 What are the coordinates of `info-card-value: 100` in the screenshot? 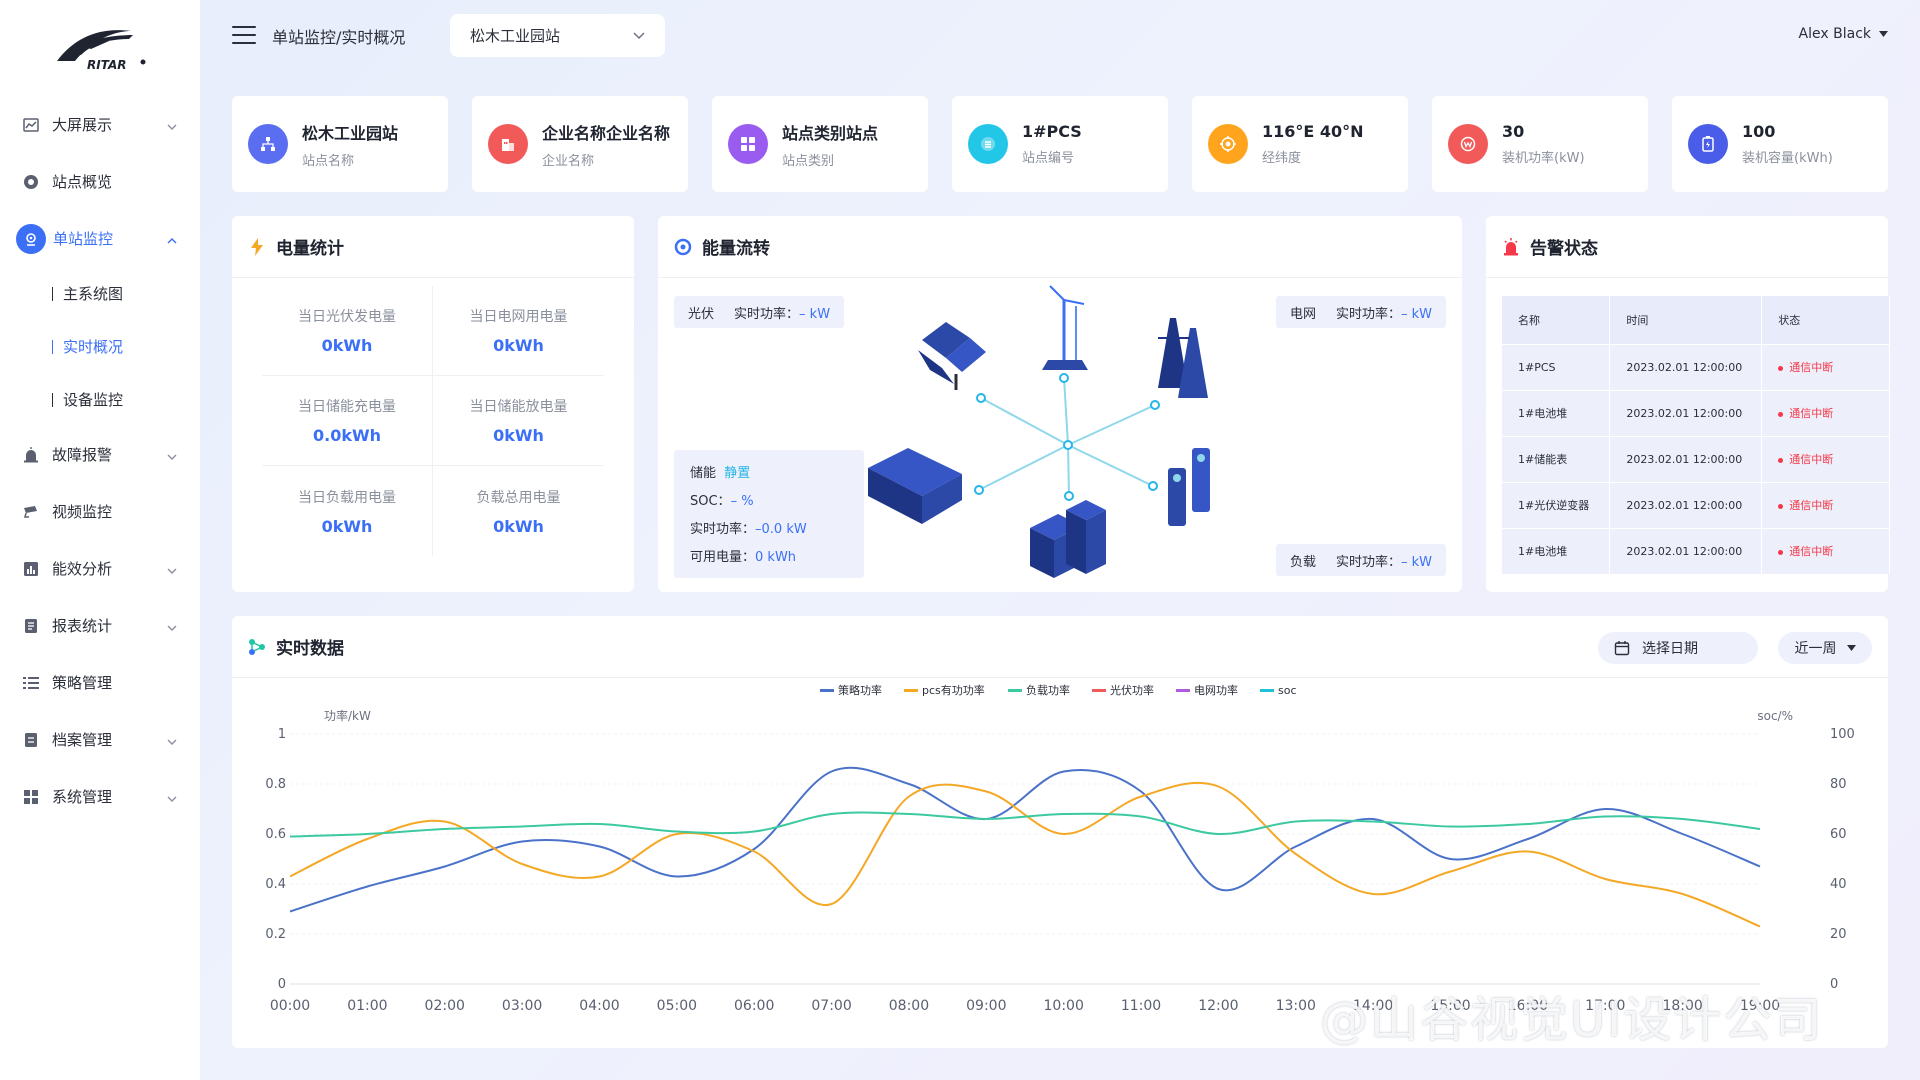 It's located at (1759, 131).